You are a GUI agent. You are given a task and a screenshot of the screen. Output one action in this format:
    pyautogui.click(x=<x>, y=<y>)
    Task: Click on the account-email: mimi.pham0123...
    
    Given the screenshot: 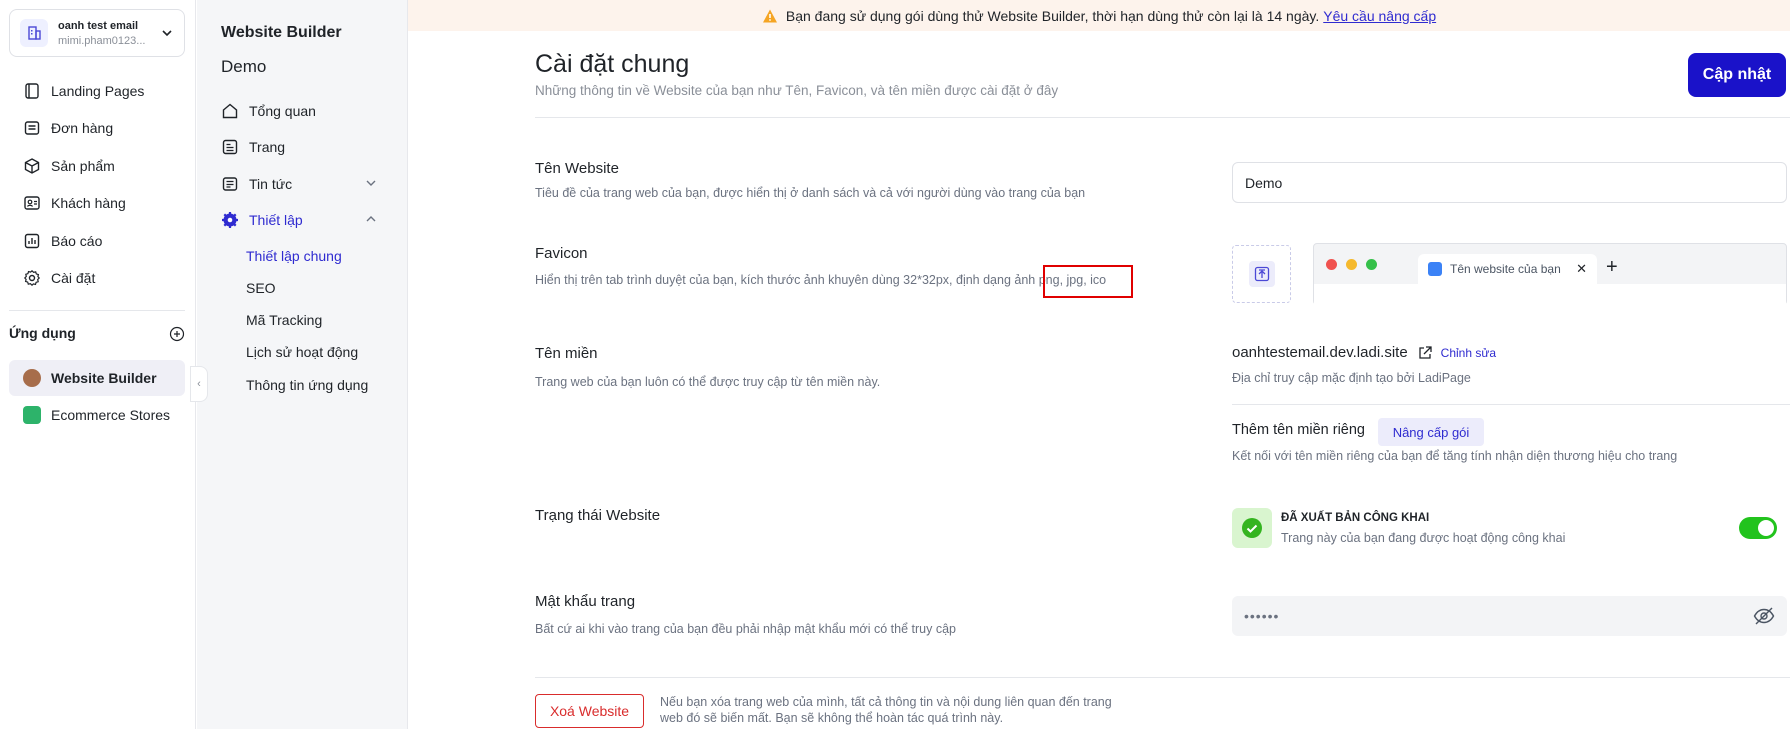 What is the action you would take?
    pyautogui.click(x=102, y=40)
    